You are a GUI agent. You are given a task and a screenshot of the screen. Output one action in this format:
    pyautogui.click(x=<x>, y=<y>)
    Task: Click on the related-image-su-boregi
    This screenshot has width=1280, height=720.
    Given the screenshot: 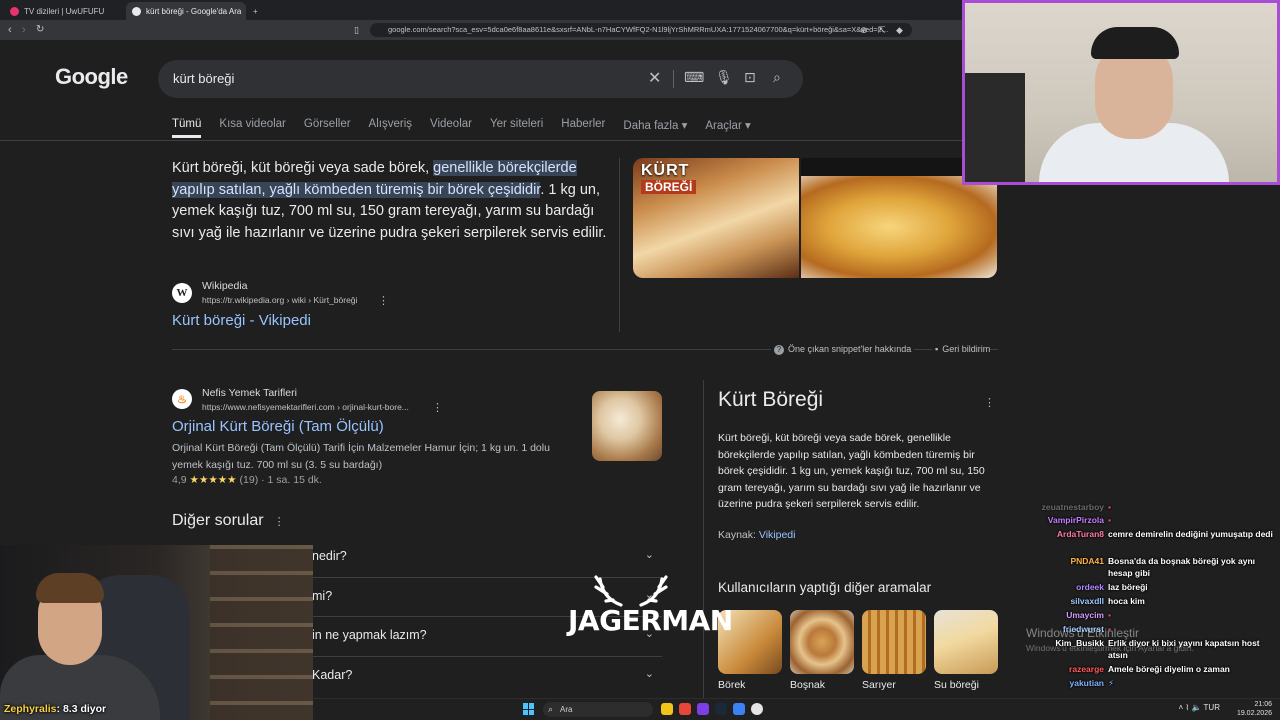 What is the action you would take?
    pyautogui.click(x=966, y=642)
    